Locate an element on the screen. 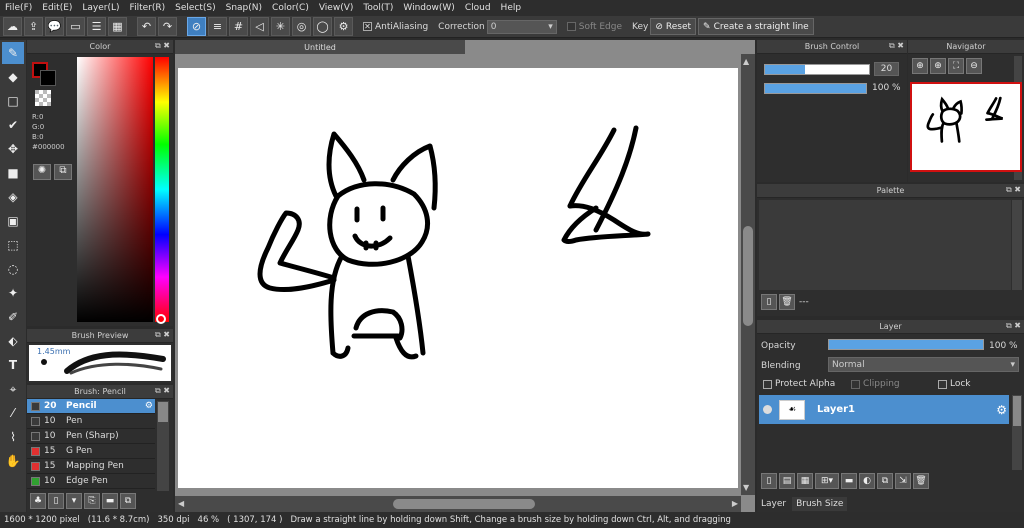 The image size is (1024, 528). export-icon: ⇪ is located at coordinates (33, 26).